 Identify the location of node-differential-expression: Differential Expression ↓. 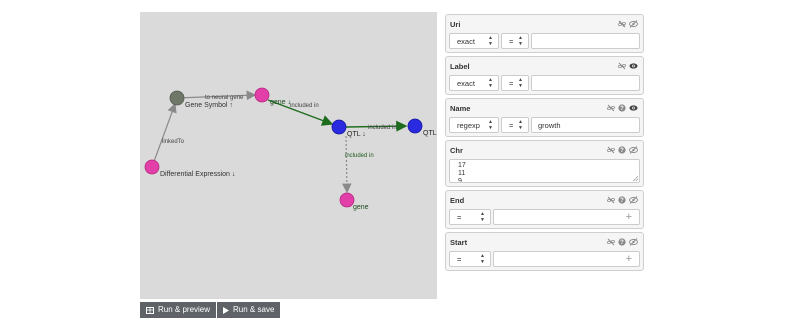
(189, 168).